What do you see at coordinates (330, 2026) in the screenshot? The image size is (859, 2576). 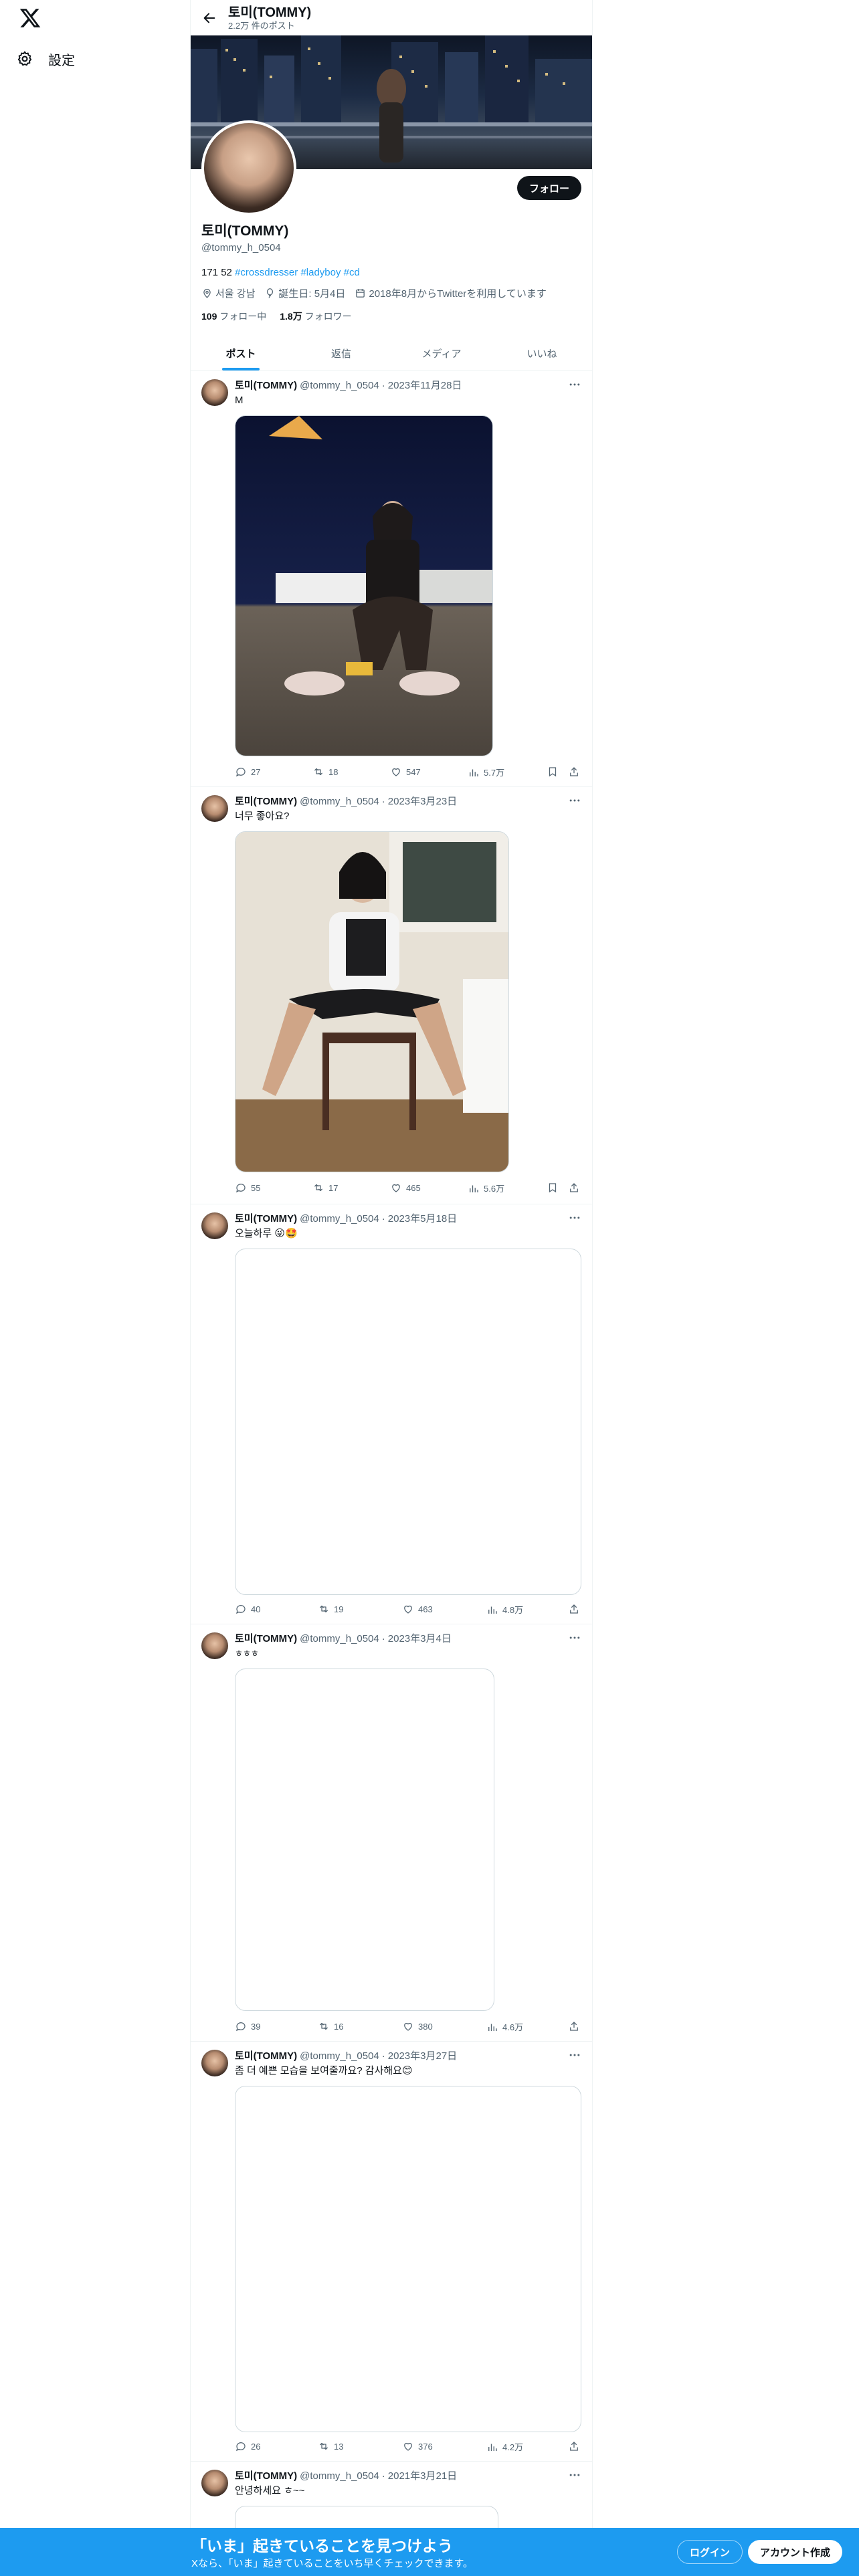 I see `repost-button: 16` at bounding box center [330, 2026].